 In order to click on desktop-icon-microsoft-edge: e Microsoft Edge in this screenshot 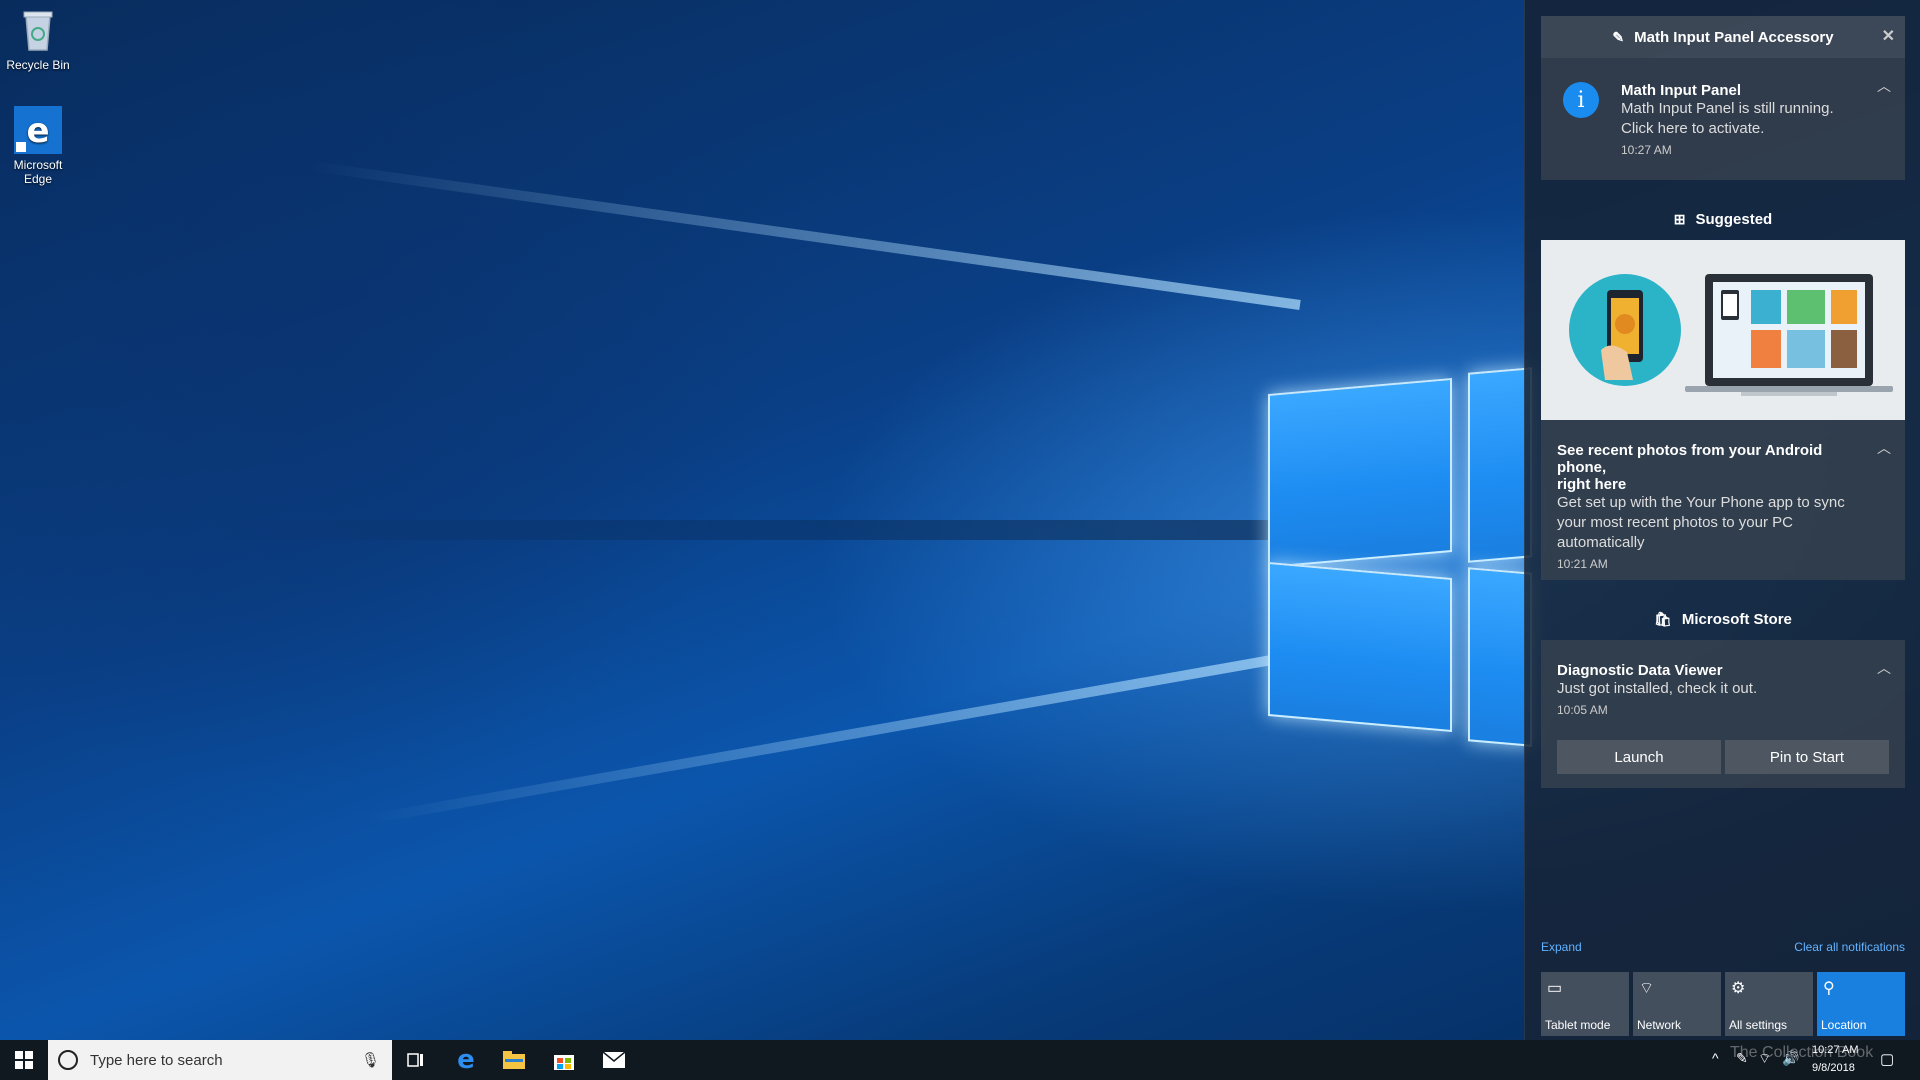, I will do `click(38, 146)`.